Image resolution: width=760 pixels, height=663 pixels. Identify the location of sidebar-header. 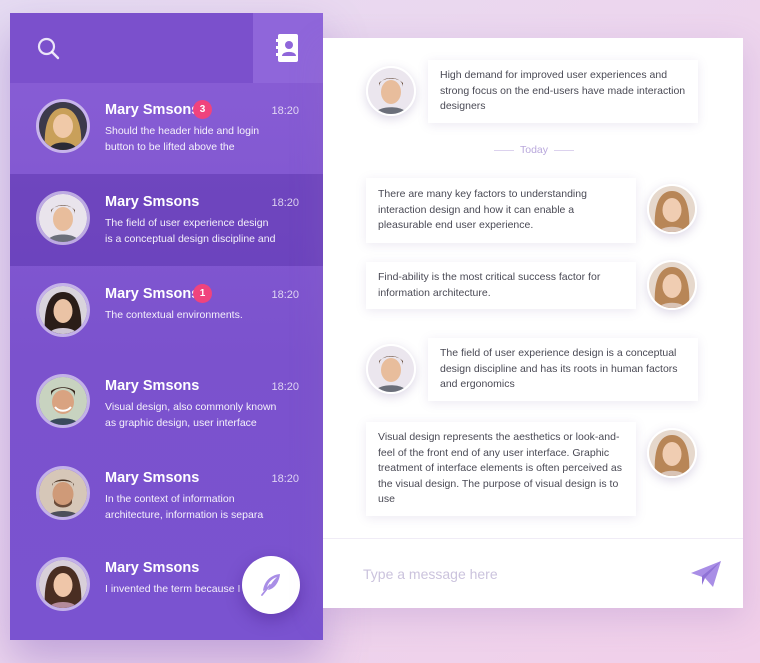
(166, 48).